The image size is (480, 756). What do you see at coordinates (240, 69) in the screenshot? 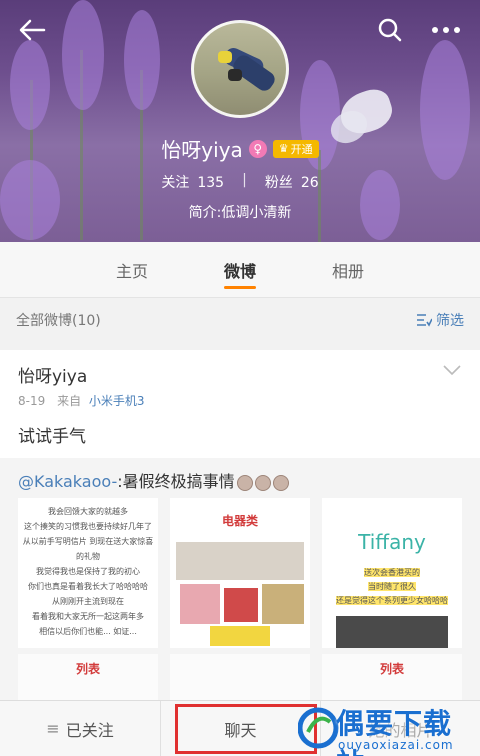
I see `avatar` at bounding box center [240, 69].